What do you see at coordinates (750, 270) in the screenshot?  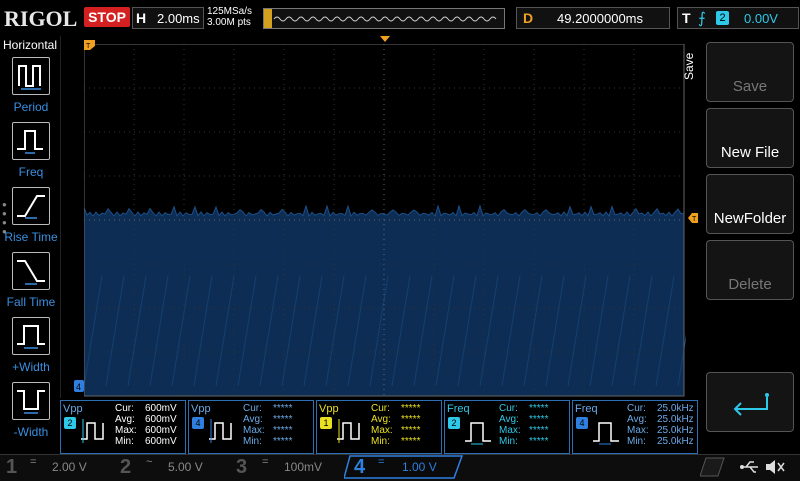 I see `delete-button: Delete` at bounding box center [750, 270].